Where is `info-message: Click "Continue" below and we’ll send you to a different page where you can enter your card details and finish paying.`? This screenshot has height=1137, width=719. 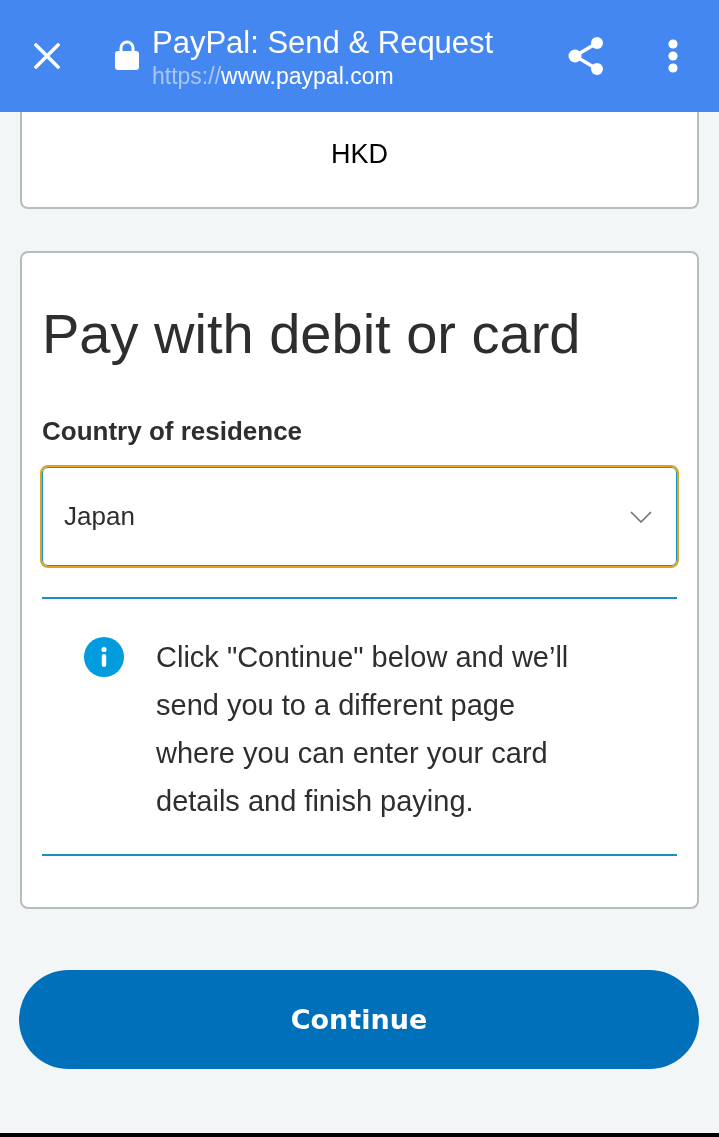 info-message: Click "Continue" below and we’ll send you to a different page where you can enter your card details and finish paying. is located at coordinates (363, 729).